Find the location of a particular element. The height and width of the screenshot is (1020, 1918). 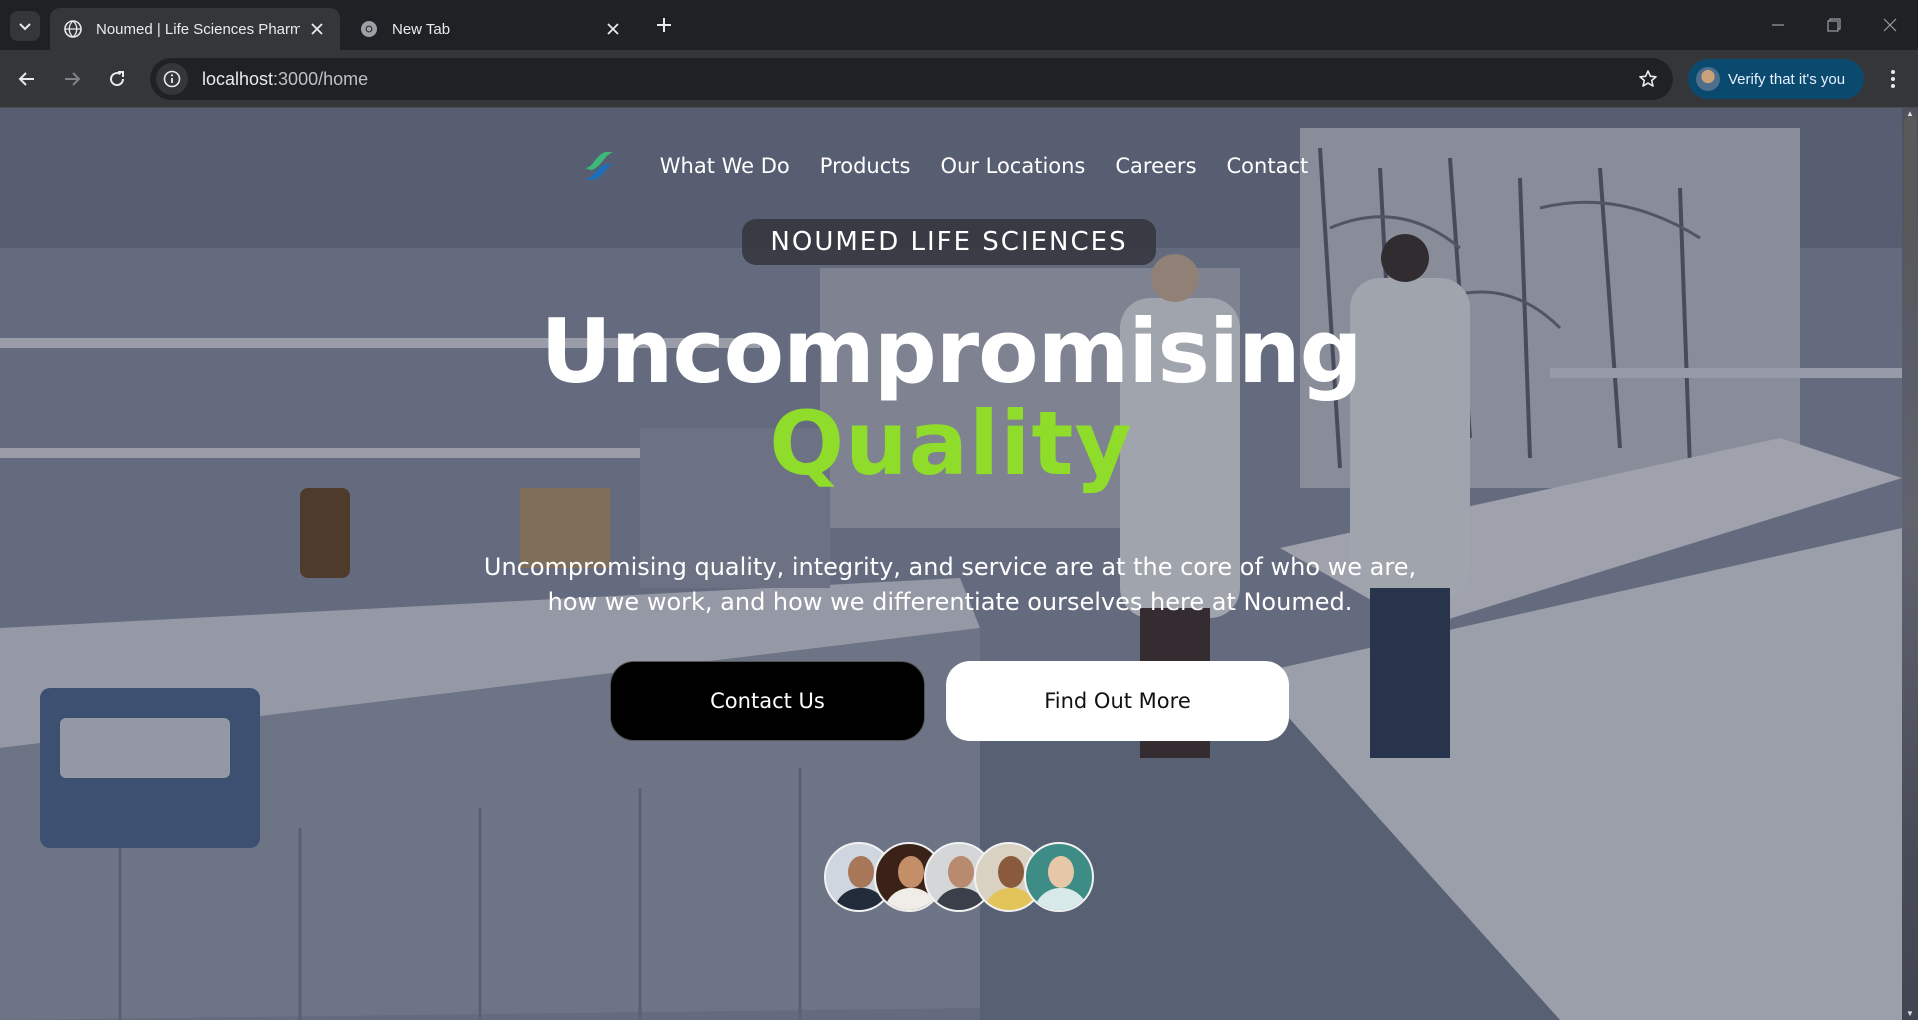

team-avatar-group is located at coordinates (959, 878).